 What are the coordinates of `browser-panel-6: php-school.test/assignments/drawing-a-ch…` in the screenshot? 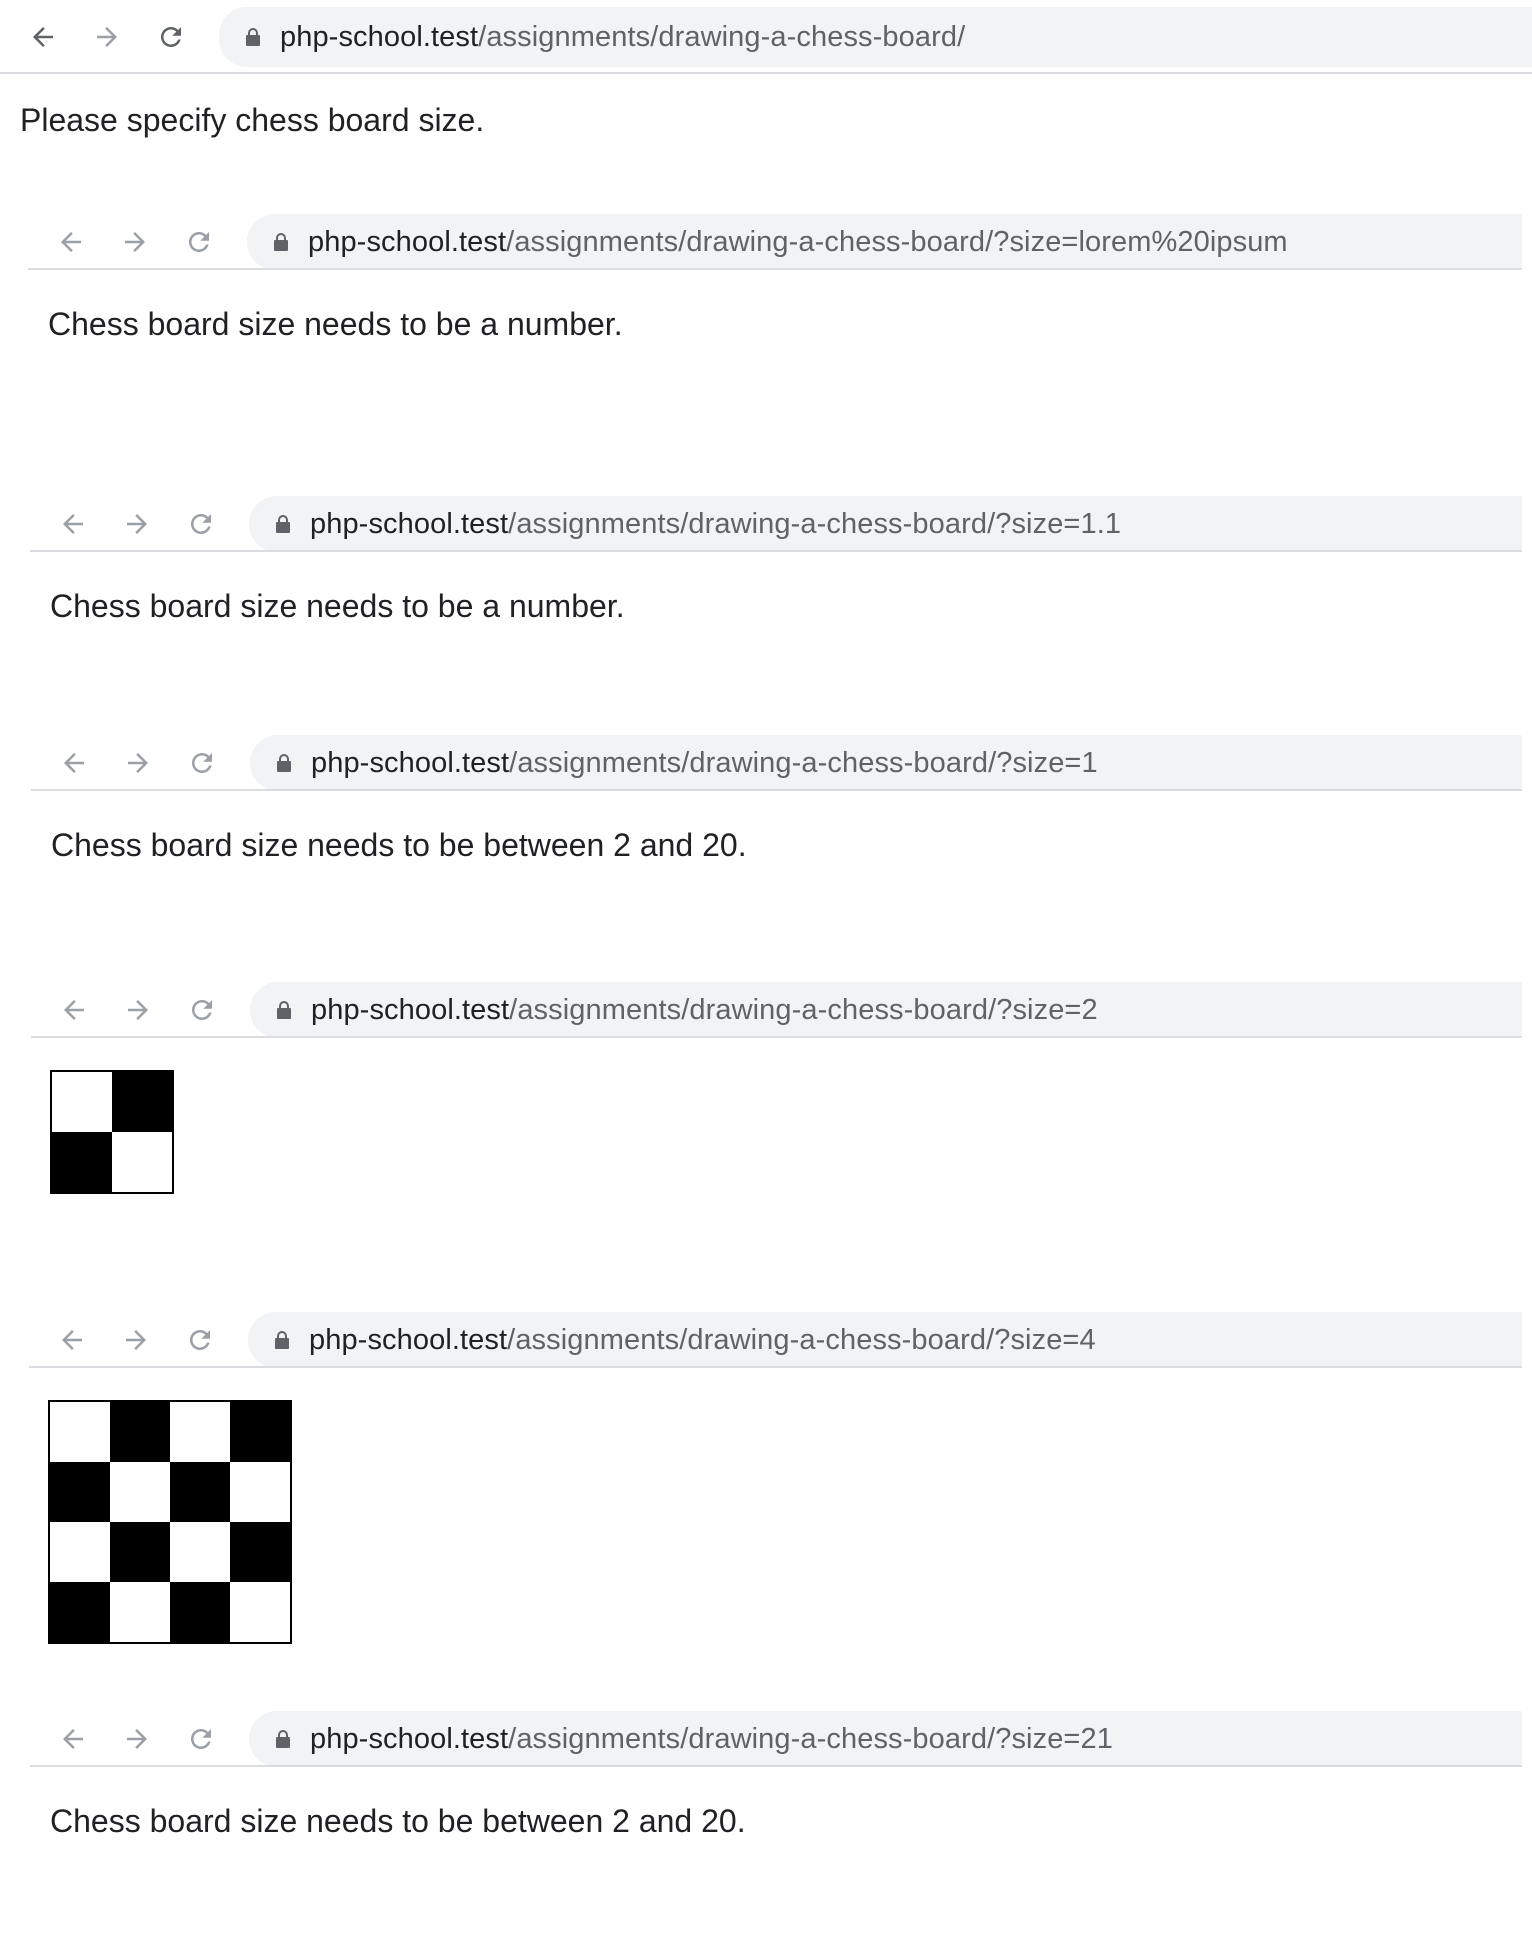 It's located at (776, 1791).